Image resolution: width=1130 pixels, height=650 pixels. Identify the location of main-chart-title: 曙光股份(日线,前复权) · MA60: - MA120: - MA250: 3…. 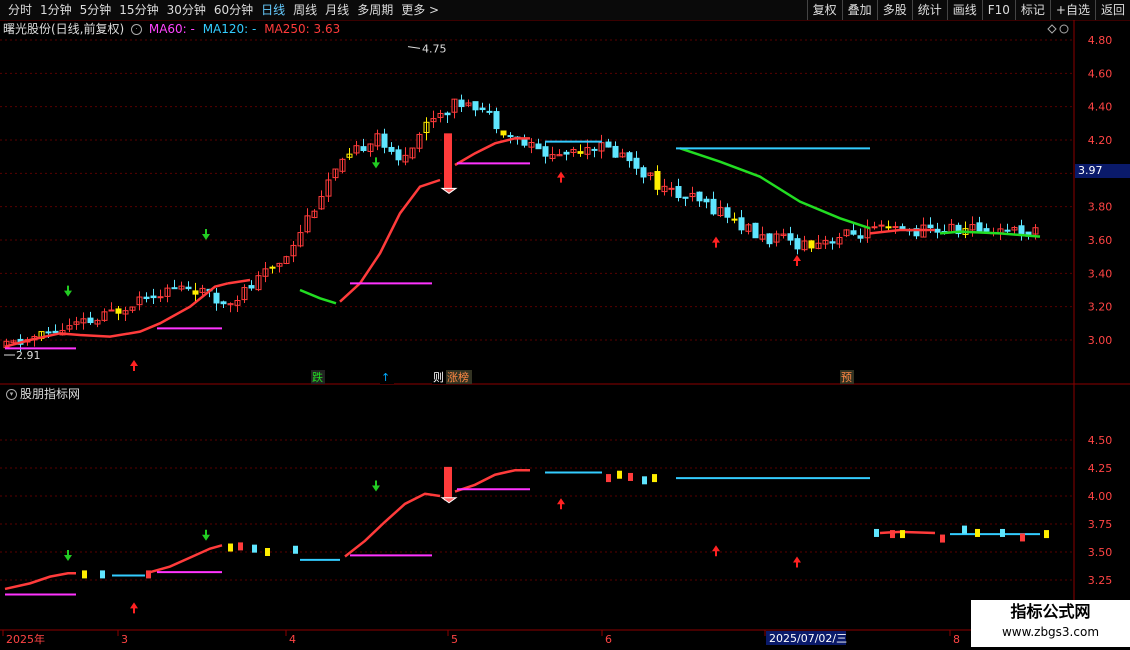
(171, 29).